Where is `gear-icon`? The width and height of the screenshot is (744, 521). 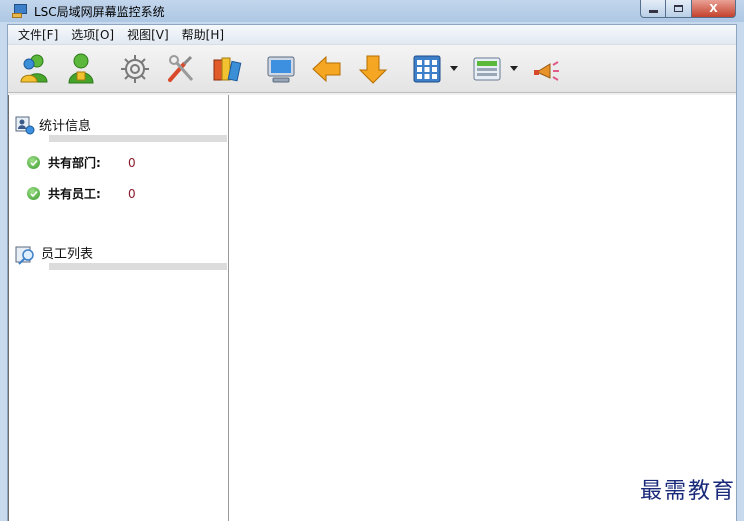
gear-icon is located at coordinates (135, 68).